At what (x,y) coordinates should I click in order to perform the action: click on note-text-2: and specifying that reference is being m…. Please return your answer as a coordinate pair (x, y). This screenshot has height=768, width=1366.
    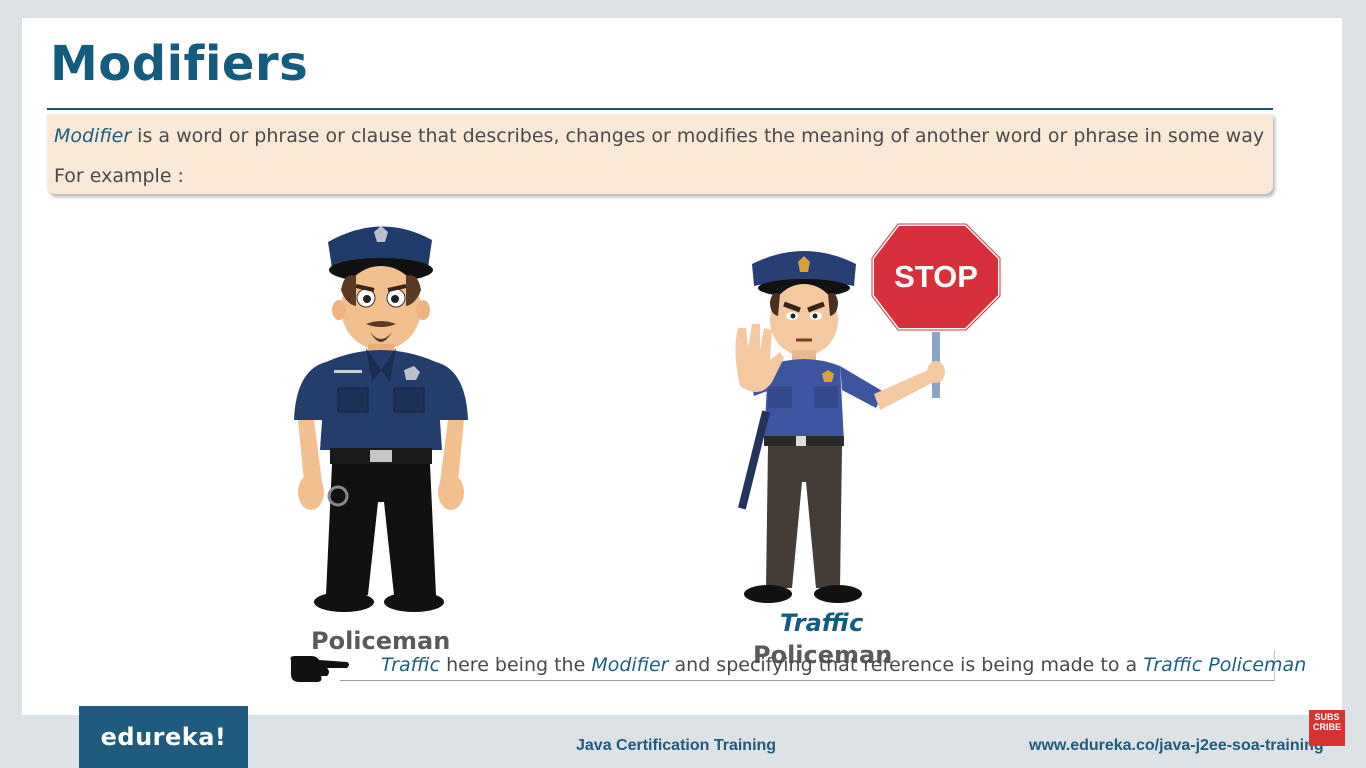
    Looking at the image, I should click on (906, 665).